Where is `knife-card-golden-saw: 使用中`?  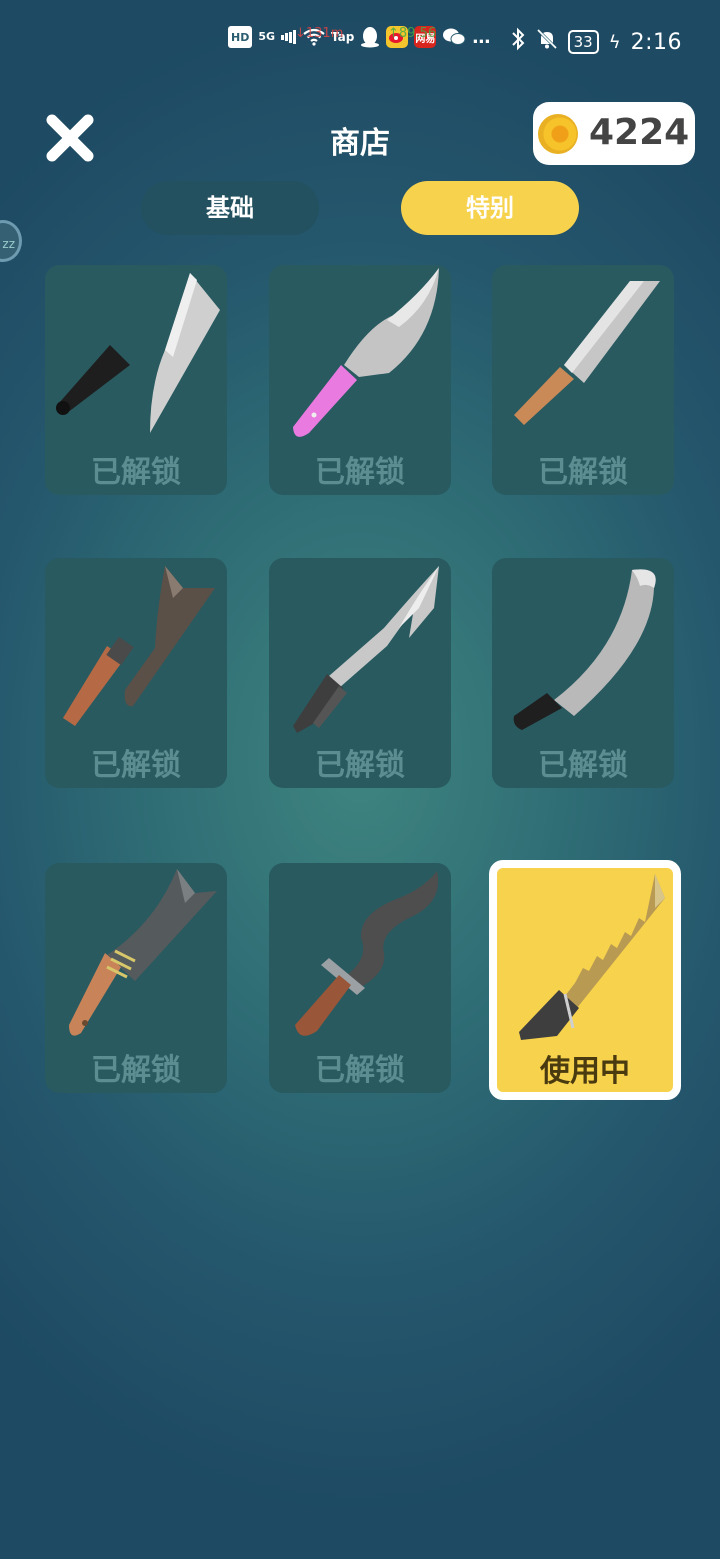 knife-card-golden-saw: 使用中 is located at coordinates (585, 980).